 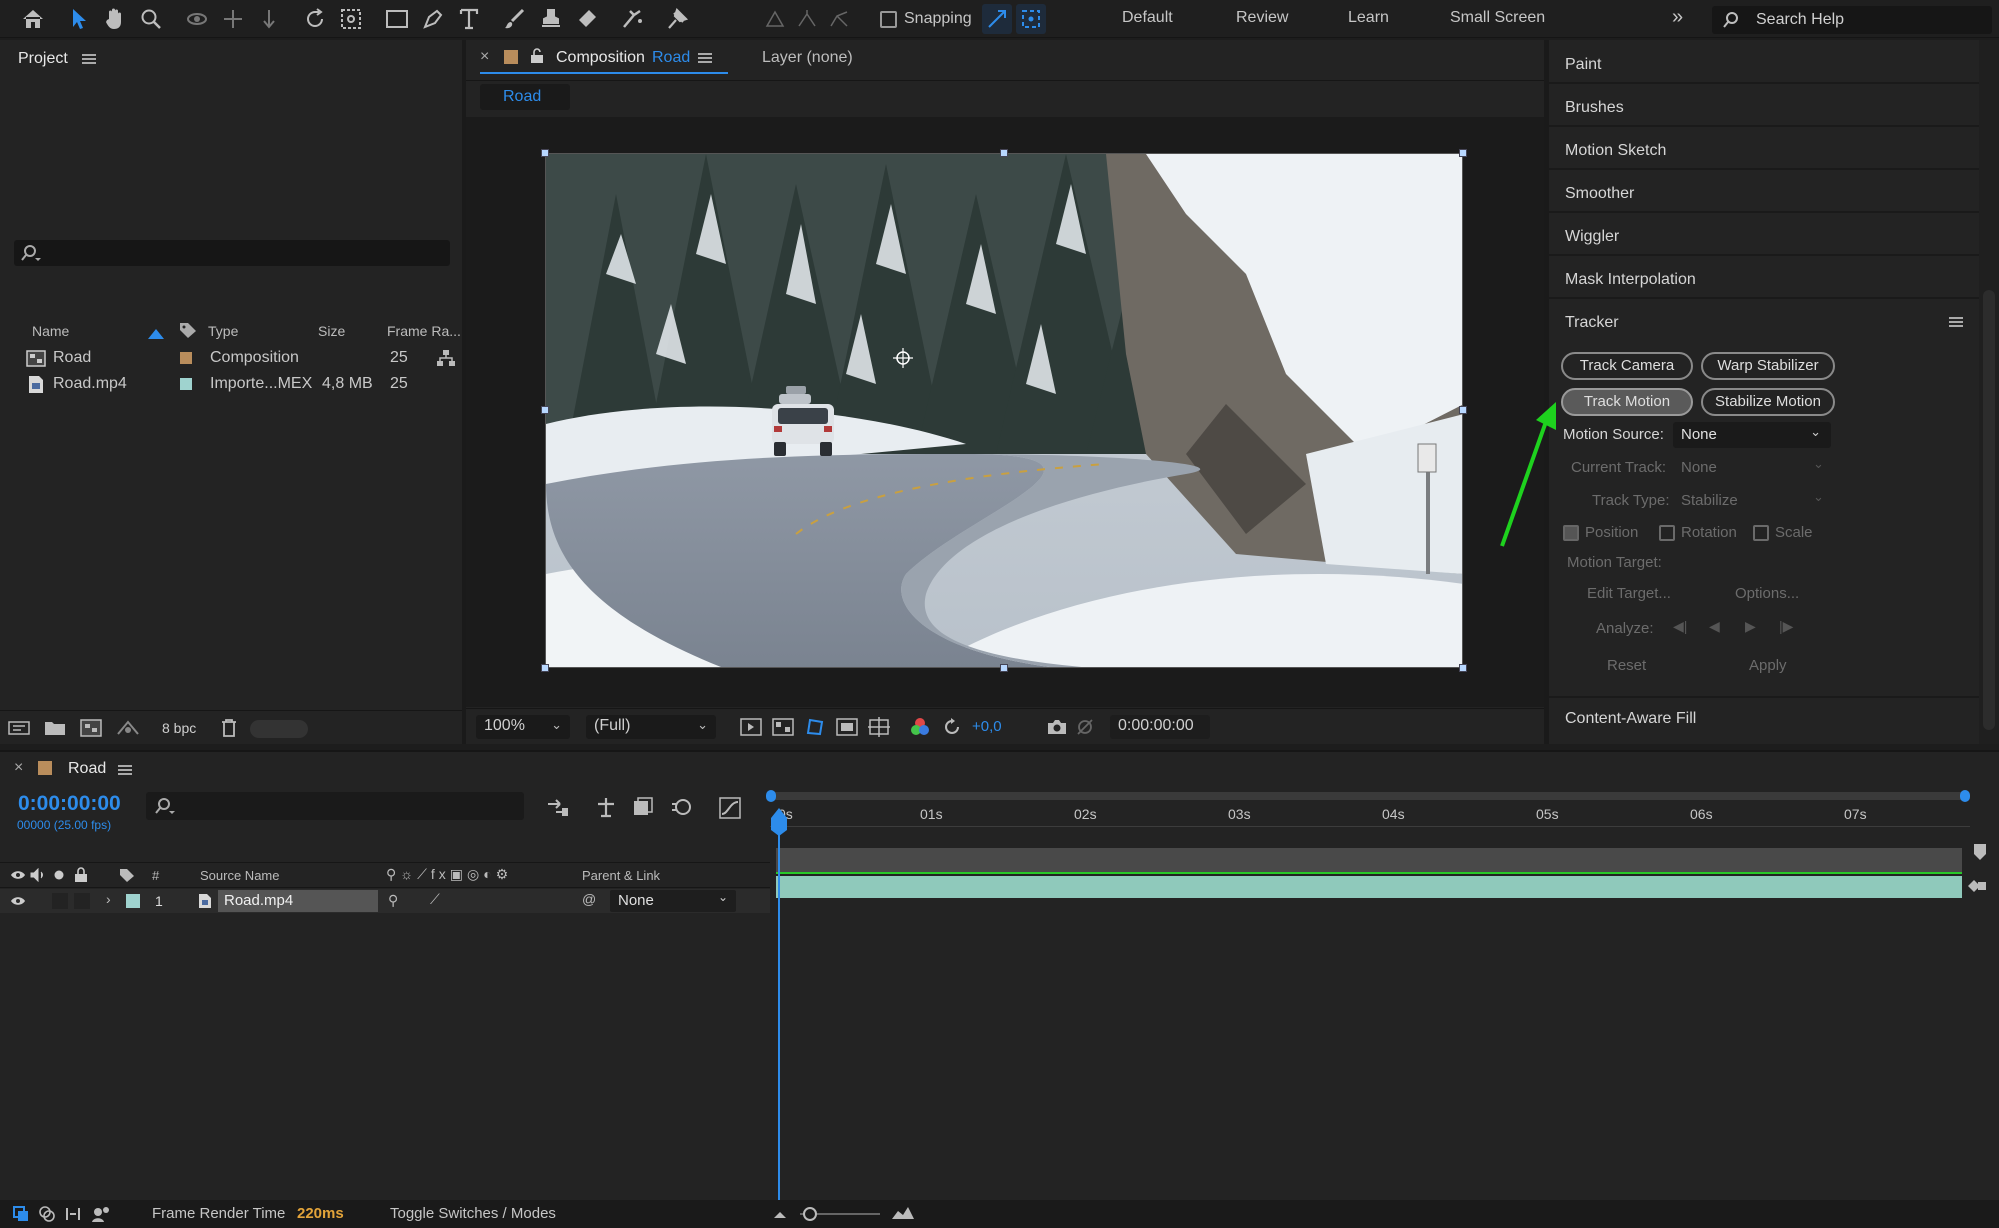 I want to click on workspace-review: Review, so click(x=1262, y=18).